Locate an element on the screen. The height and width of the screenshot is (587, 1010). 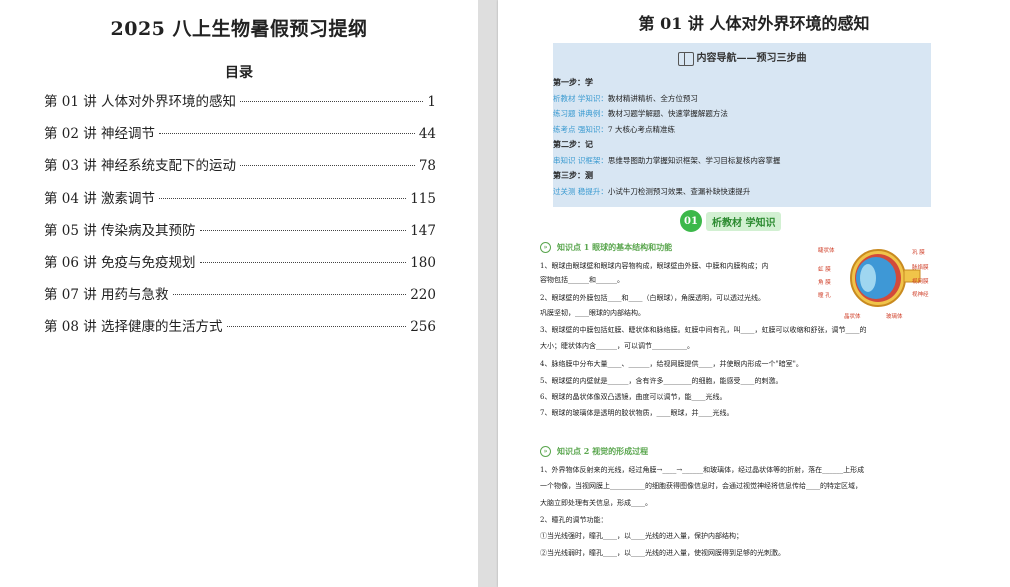
step-heading: 第二步：记 is located at coordinates (573, 144).